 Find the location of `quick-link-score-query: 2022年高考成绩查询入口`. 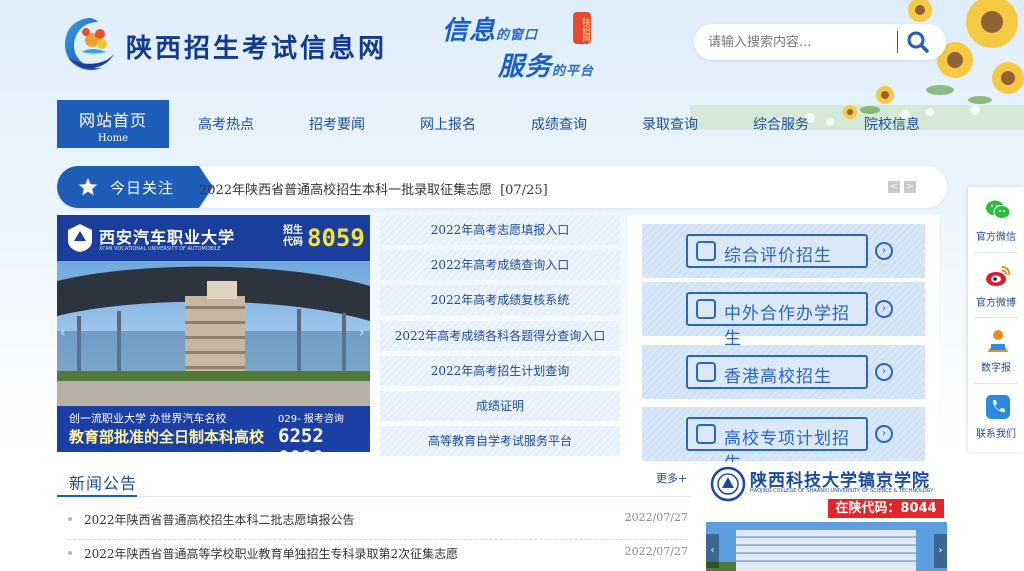

quick-link-score-query: 2022年高考成绩查询入口 is located at coordinates (500, 265).